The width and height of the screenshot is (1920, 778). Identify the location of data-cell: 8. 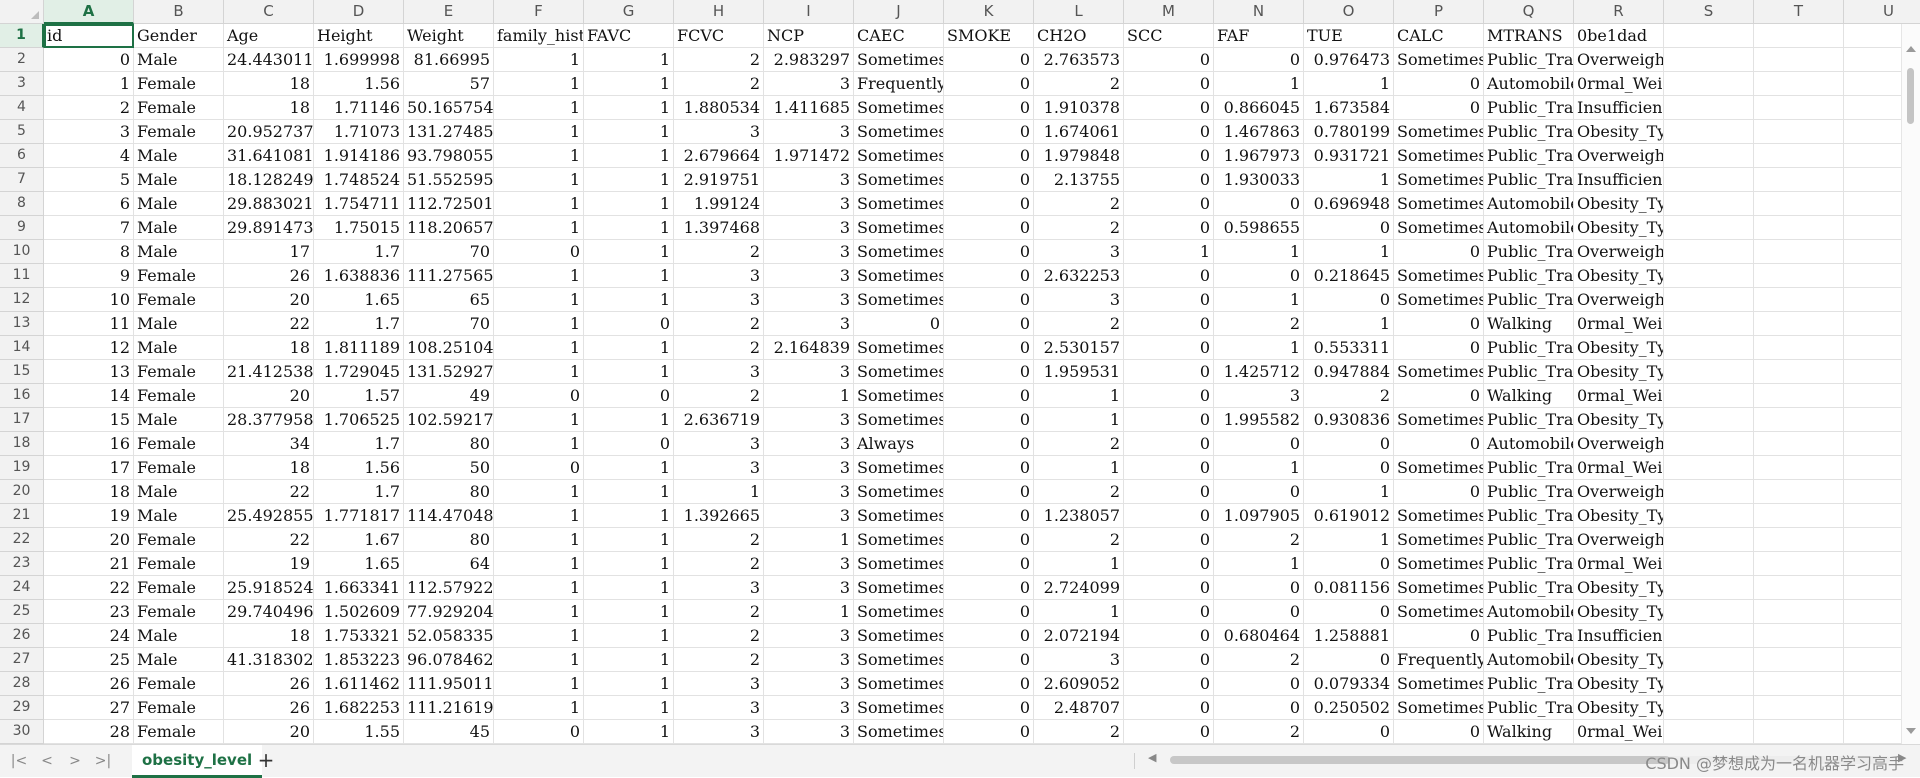
(89, 252).